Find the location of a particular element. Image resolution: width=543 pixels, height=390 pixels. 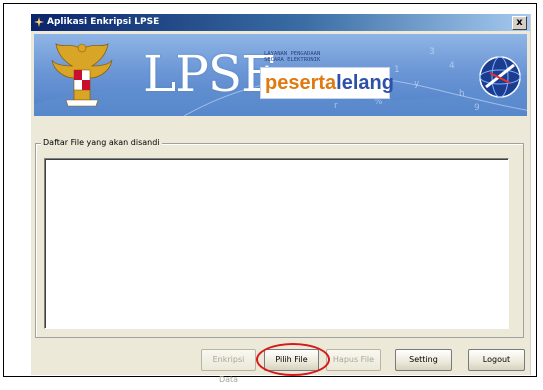

globe-emblem-icon is located at coordinates (500, 77).